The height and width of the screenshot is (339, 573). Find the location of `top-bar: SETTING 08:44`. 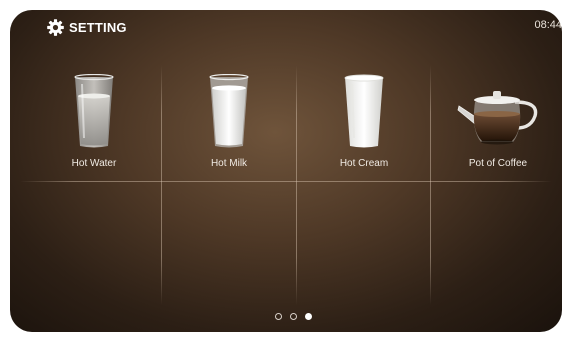

top-bar: SETTING 08:44 is located at coordinates (286, 27).